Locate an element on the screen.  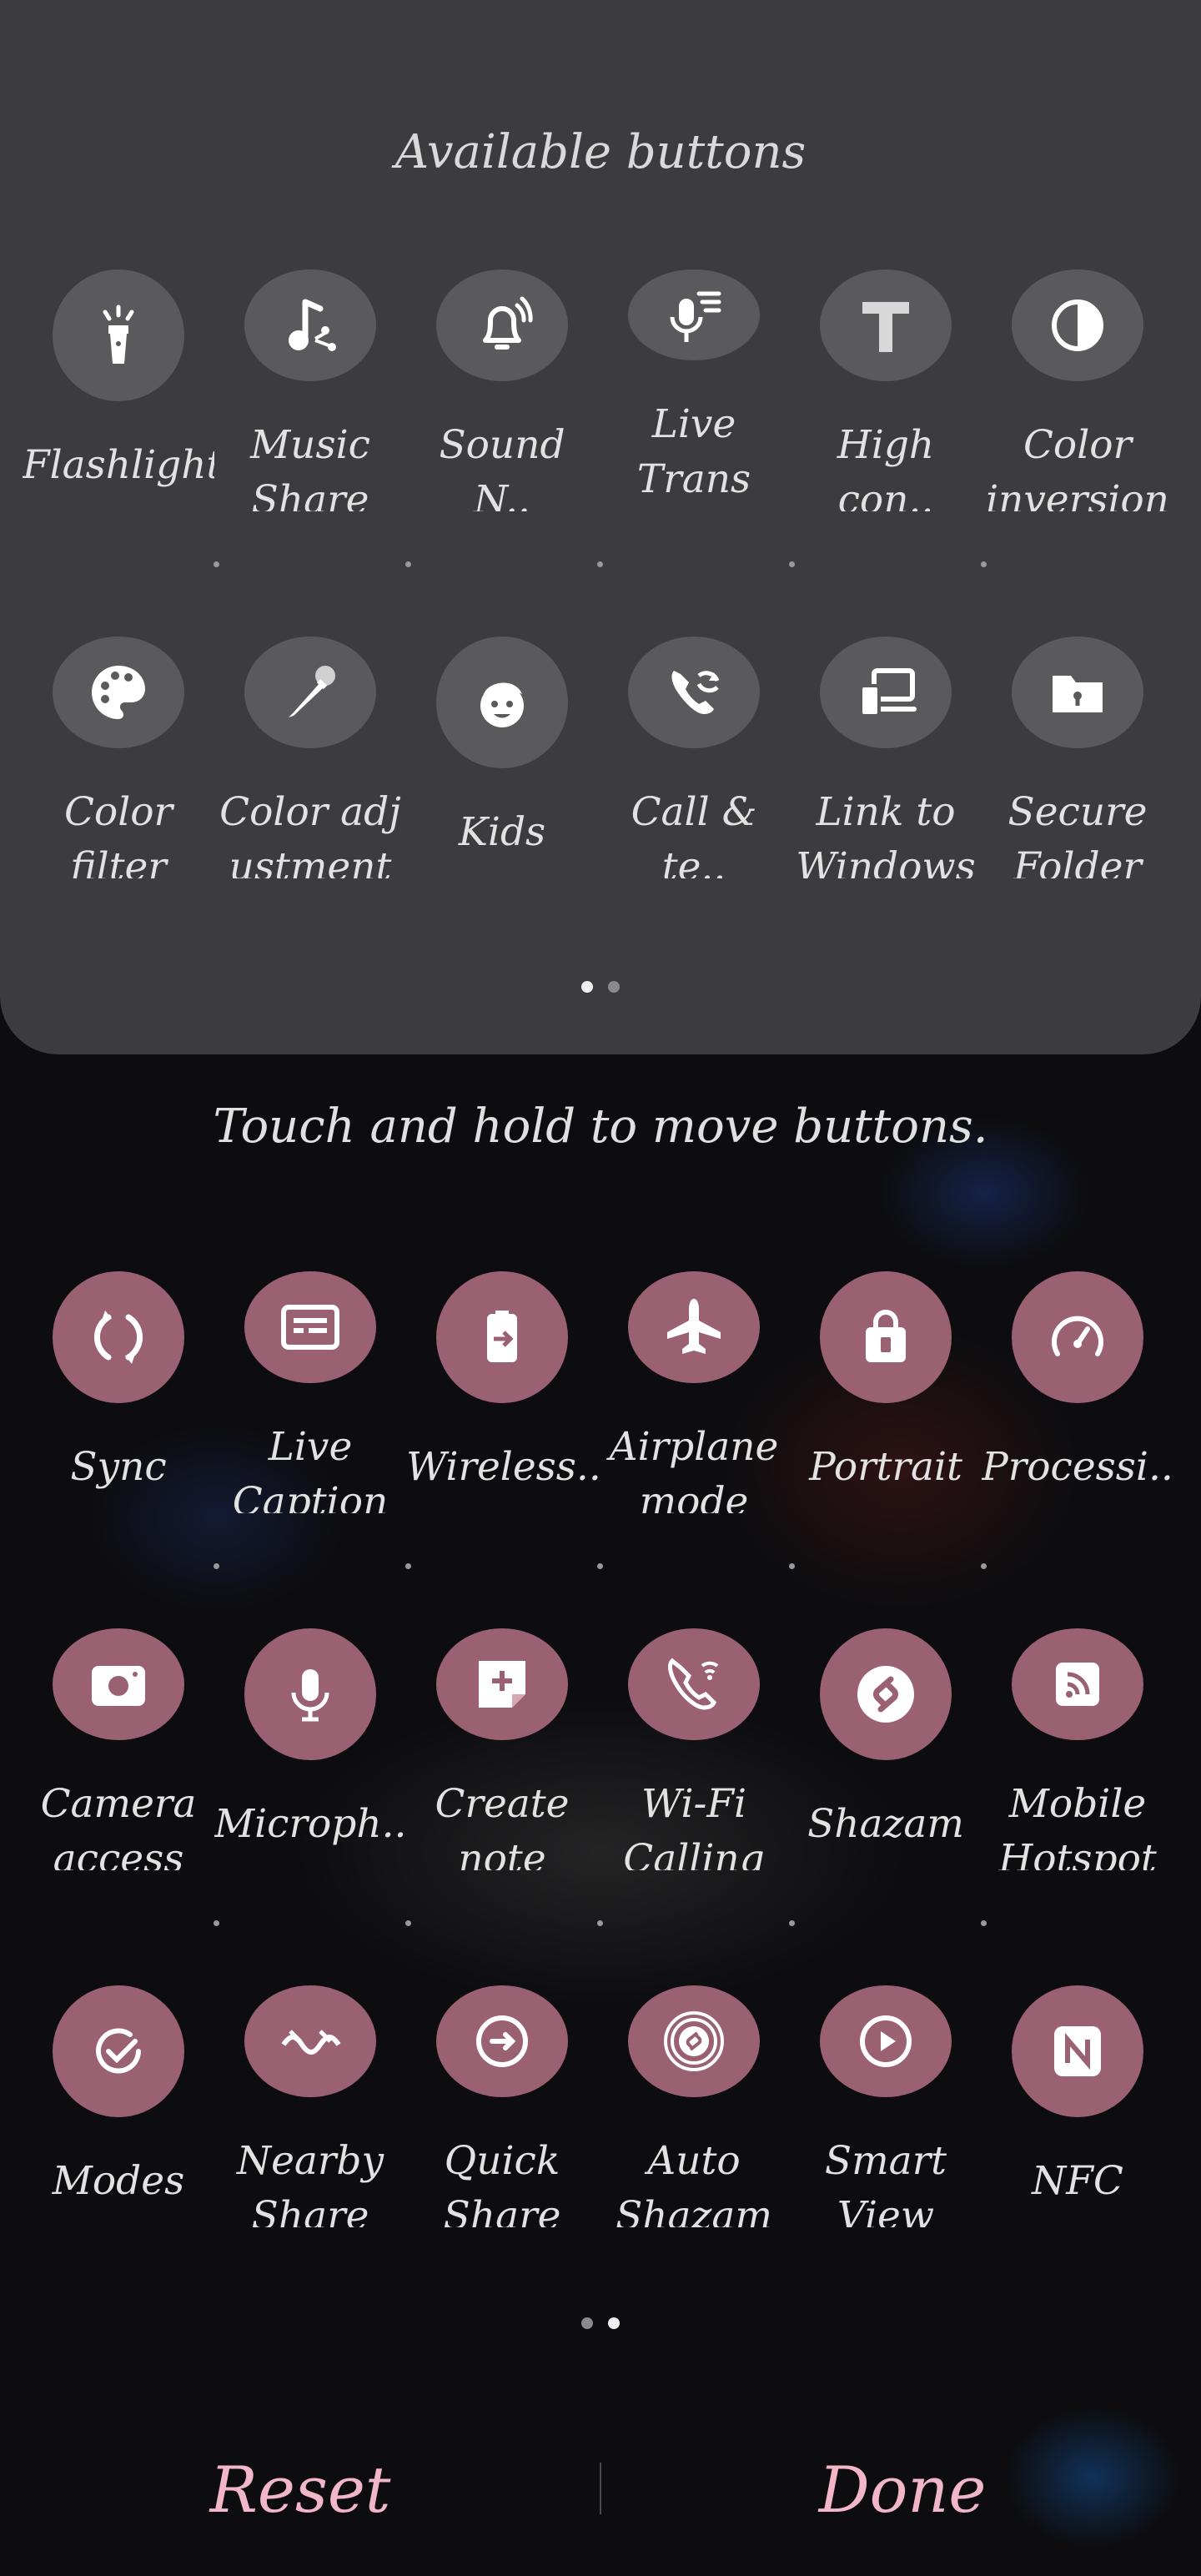
nearby-share-icon is located at coordinates (310, 2041).